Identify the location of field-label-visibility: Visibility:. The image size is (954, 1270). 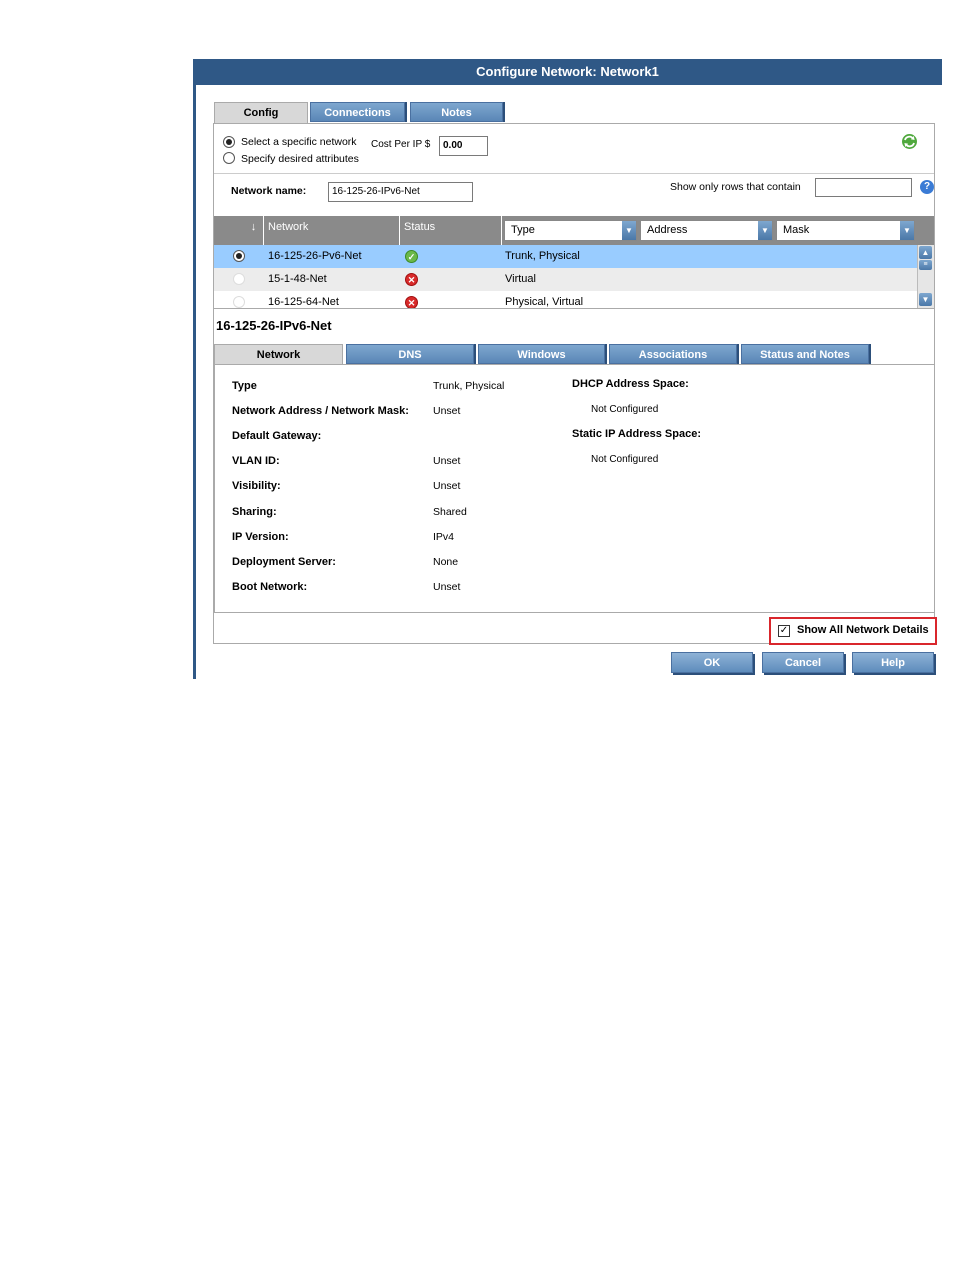
(256, 486).